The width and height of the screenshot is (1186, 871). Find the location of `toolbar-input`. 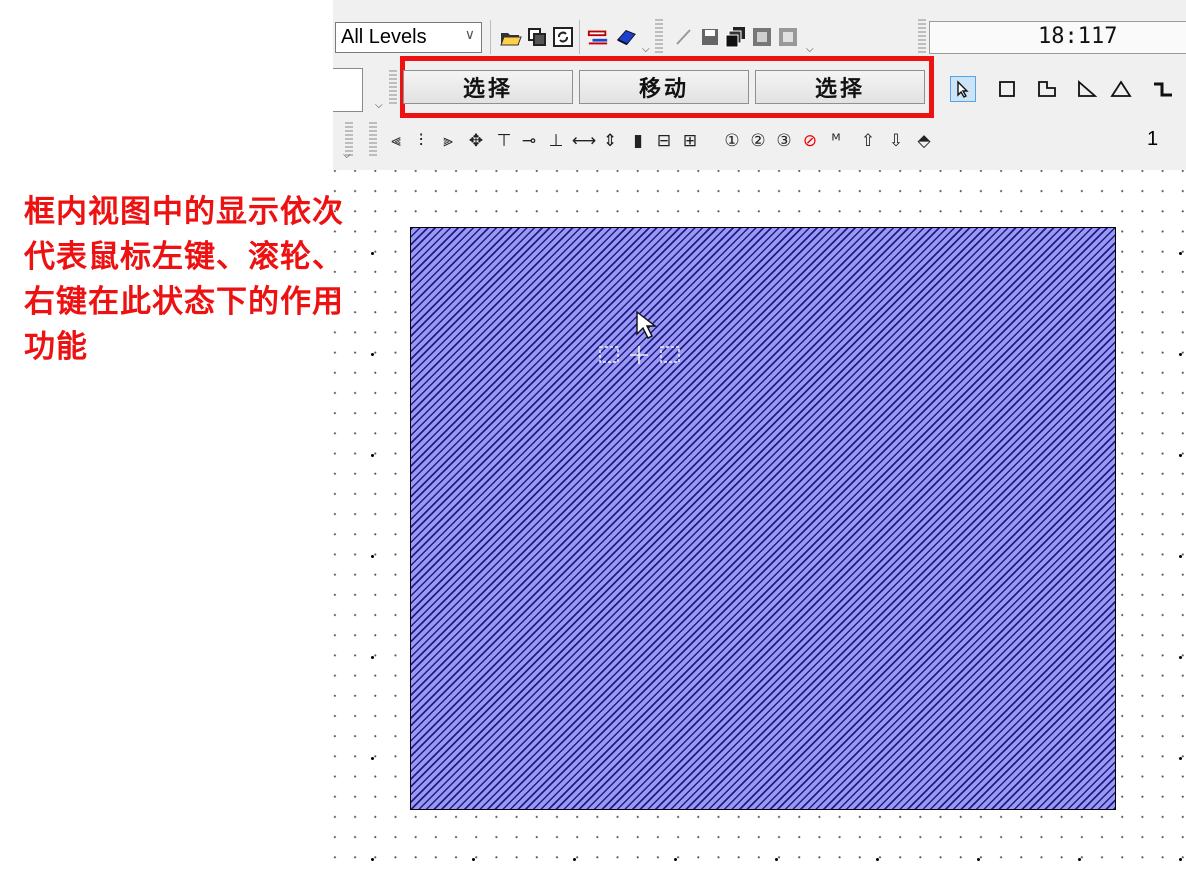

toolbar-input is located at coordinates (348, 90).